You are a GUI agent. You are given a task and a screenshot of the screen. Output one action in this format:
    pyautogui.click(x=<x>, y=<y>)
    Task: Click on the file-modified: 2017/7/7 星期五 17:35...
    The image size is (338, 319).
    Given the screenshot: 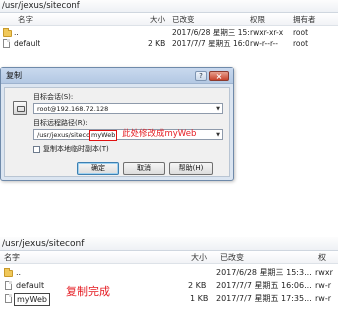 What is the action you would take?
    pyautogui.click(x=264, y=298)
    